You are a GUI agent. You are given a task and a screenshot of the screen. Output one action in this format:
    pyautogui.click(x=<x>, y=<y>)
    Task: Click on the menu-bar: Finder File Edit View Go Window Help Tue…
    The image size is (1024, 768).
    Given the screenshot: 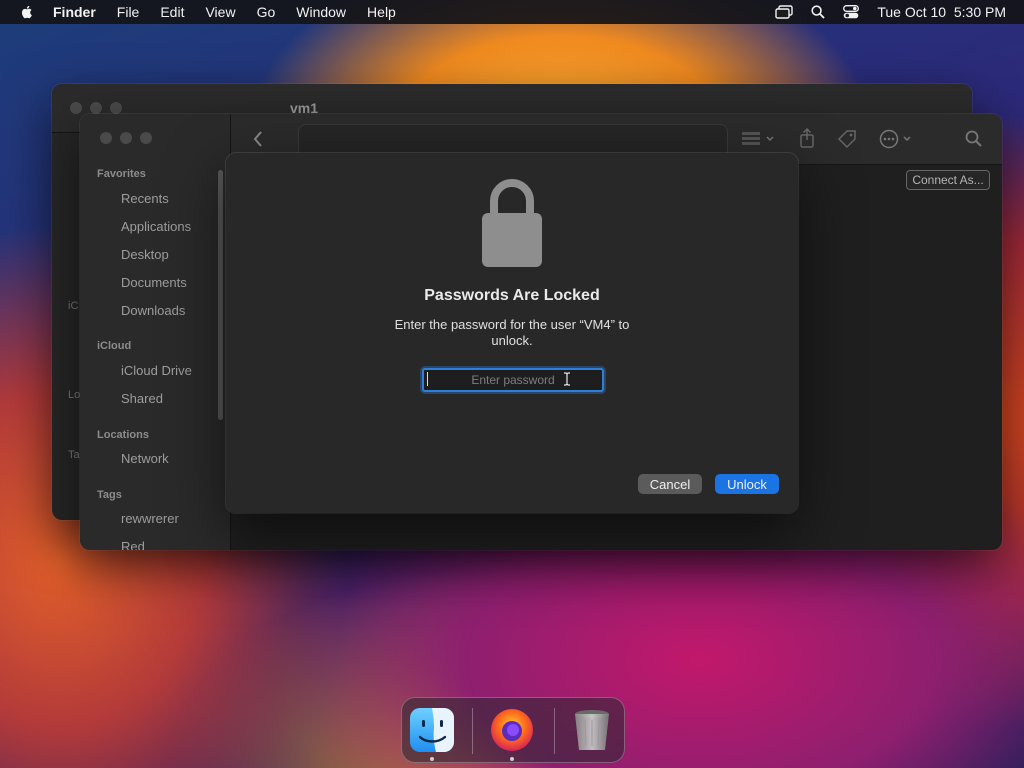 What is the action you would take?
    pyautogui.click(x=512, y=12)
    